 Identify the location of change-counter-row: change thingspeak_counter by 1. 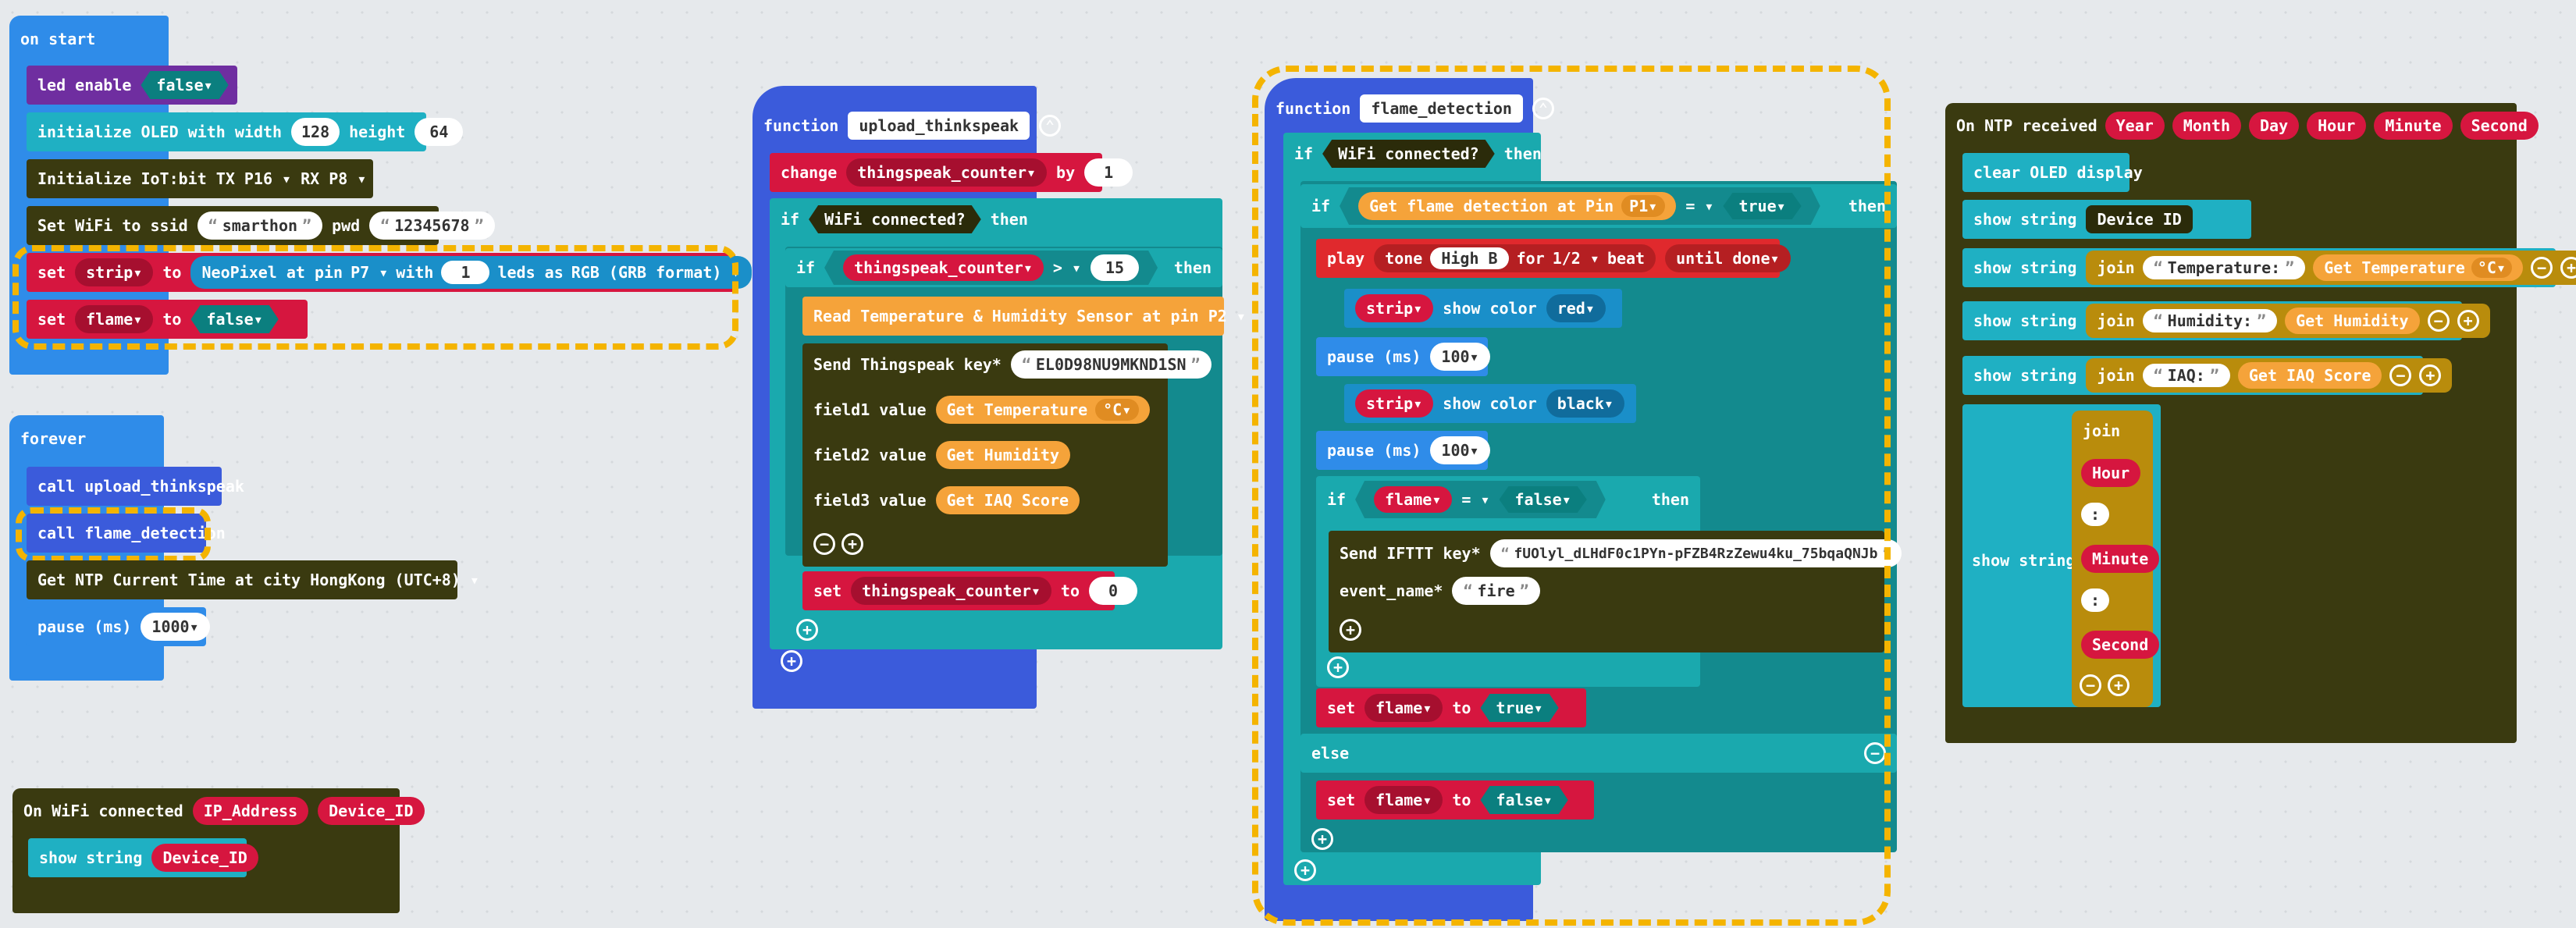
(951, 172).